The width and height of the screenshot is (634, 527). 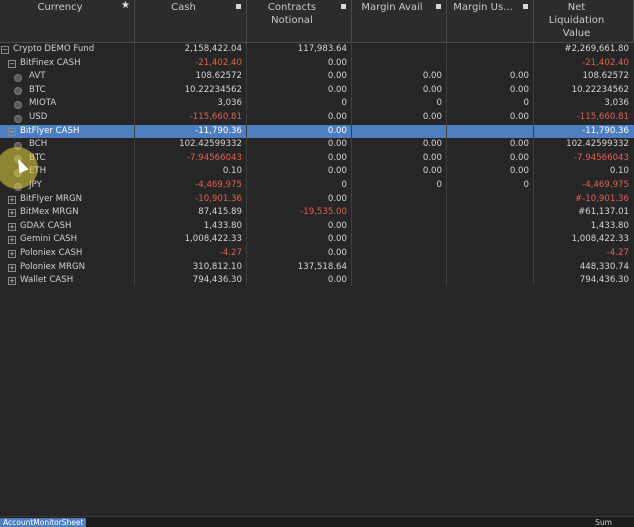 What do you see at coordinates (317, 281) in the screenshot?
I see `table-row: + Wallet CASH 794,436.30 0.00 794,436.30` at bounding box center [317, 281].